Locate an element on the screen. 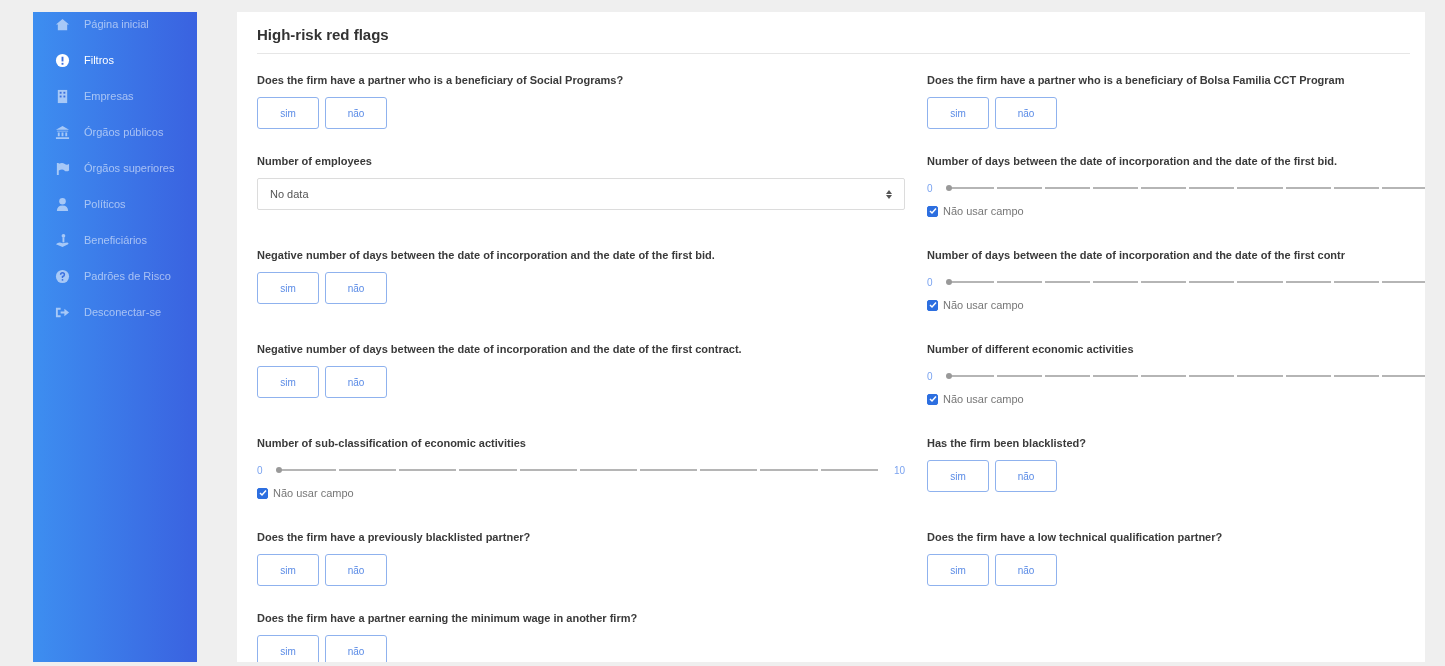 The width and height of the screenshot is (1445, 666). bank-icon is located at coordinates (62, 132).